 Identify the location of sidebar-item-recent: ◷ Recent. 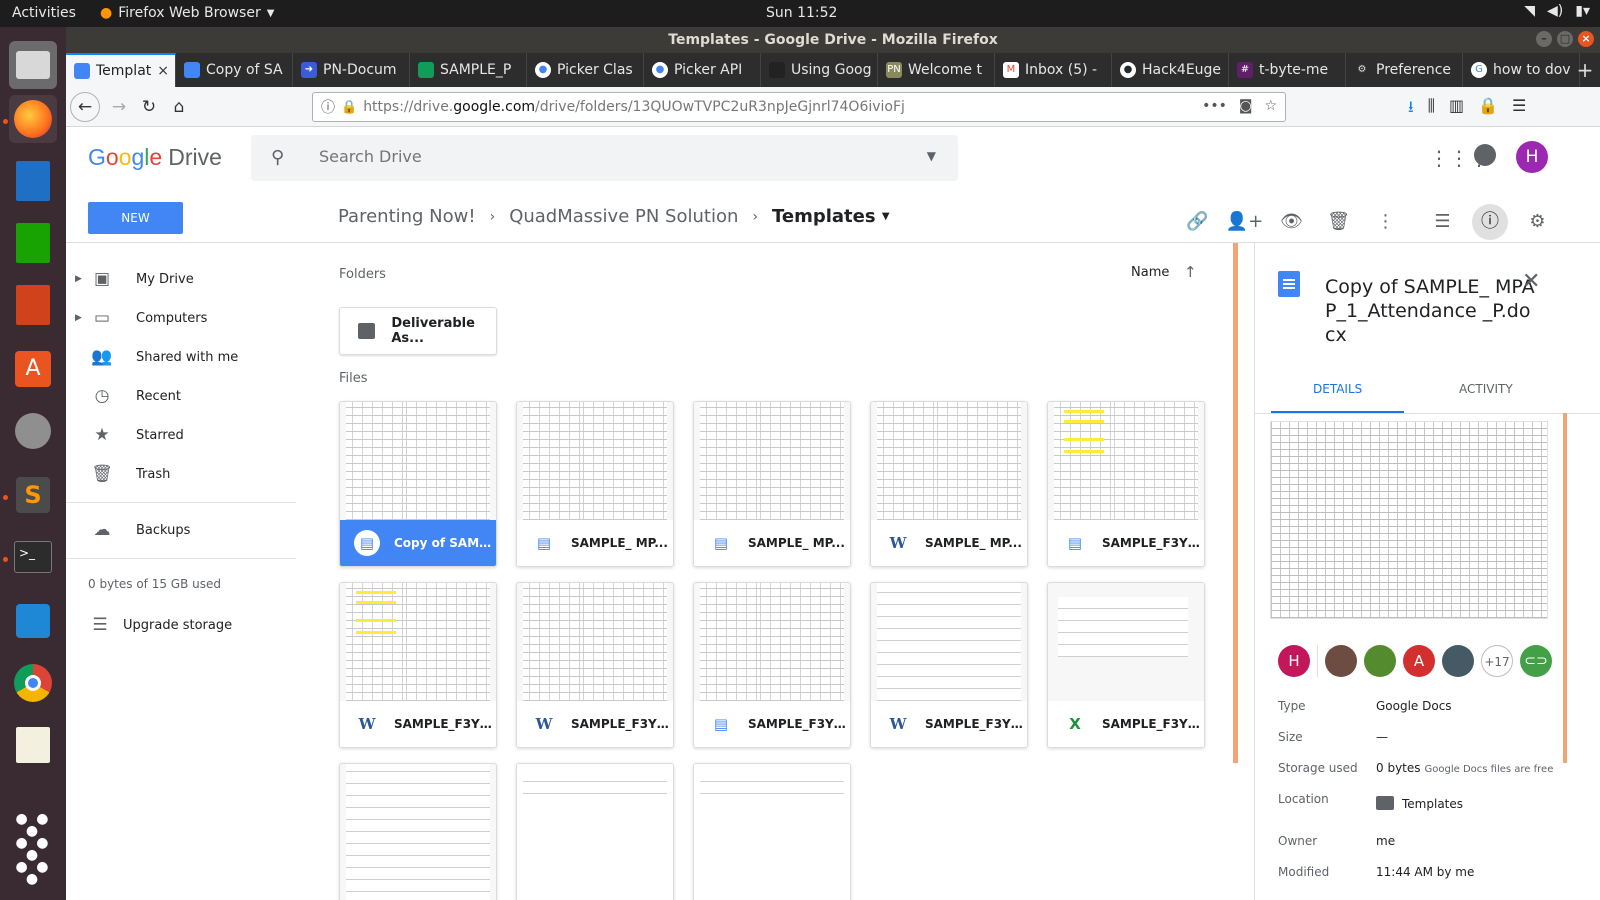
(181, 396).